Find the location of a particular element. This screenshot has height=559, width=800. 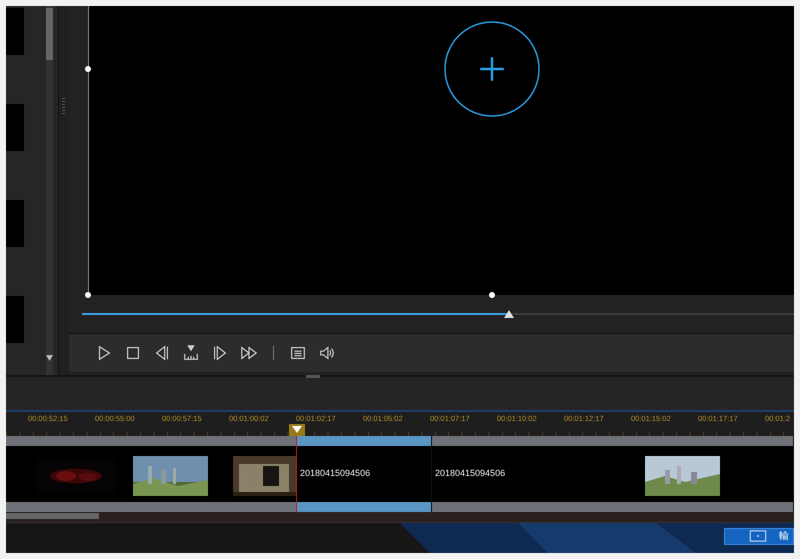

scrubber-thumb is located at coordinates (509, 314).